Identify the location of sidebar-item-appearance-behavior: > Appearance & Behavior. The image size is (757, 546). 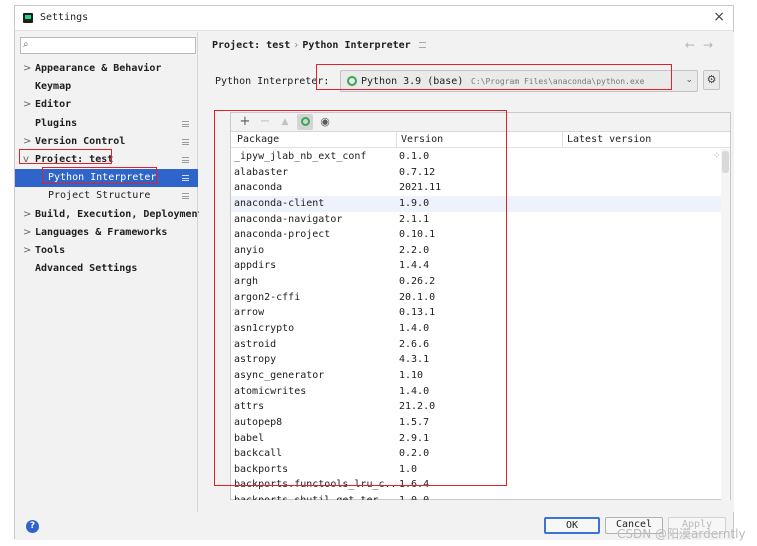
(106, 69).